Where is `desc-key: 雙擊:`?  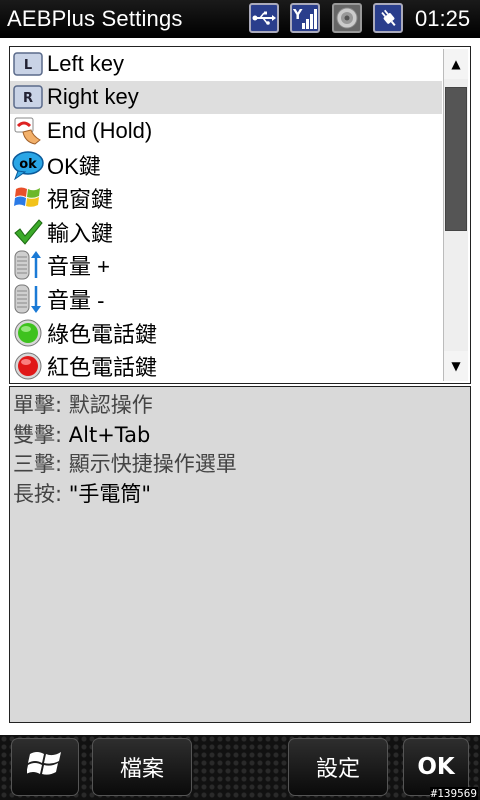
desc-key: 雙擊: is located at coordinates (41, 434).